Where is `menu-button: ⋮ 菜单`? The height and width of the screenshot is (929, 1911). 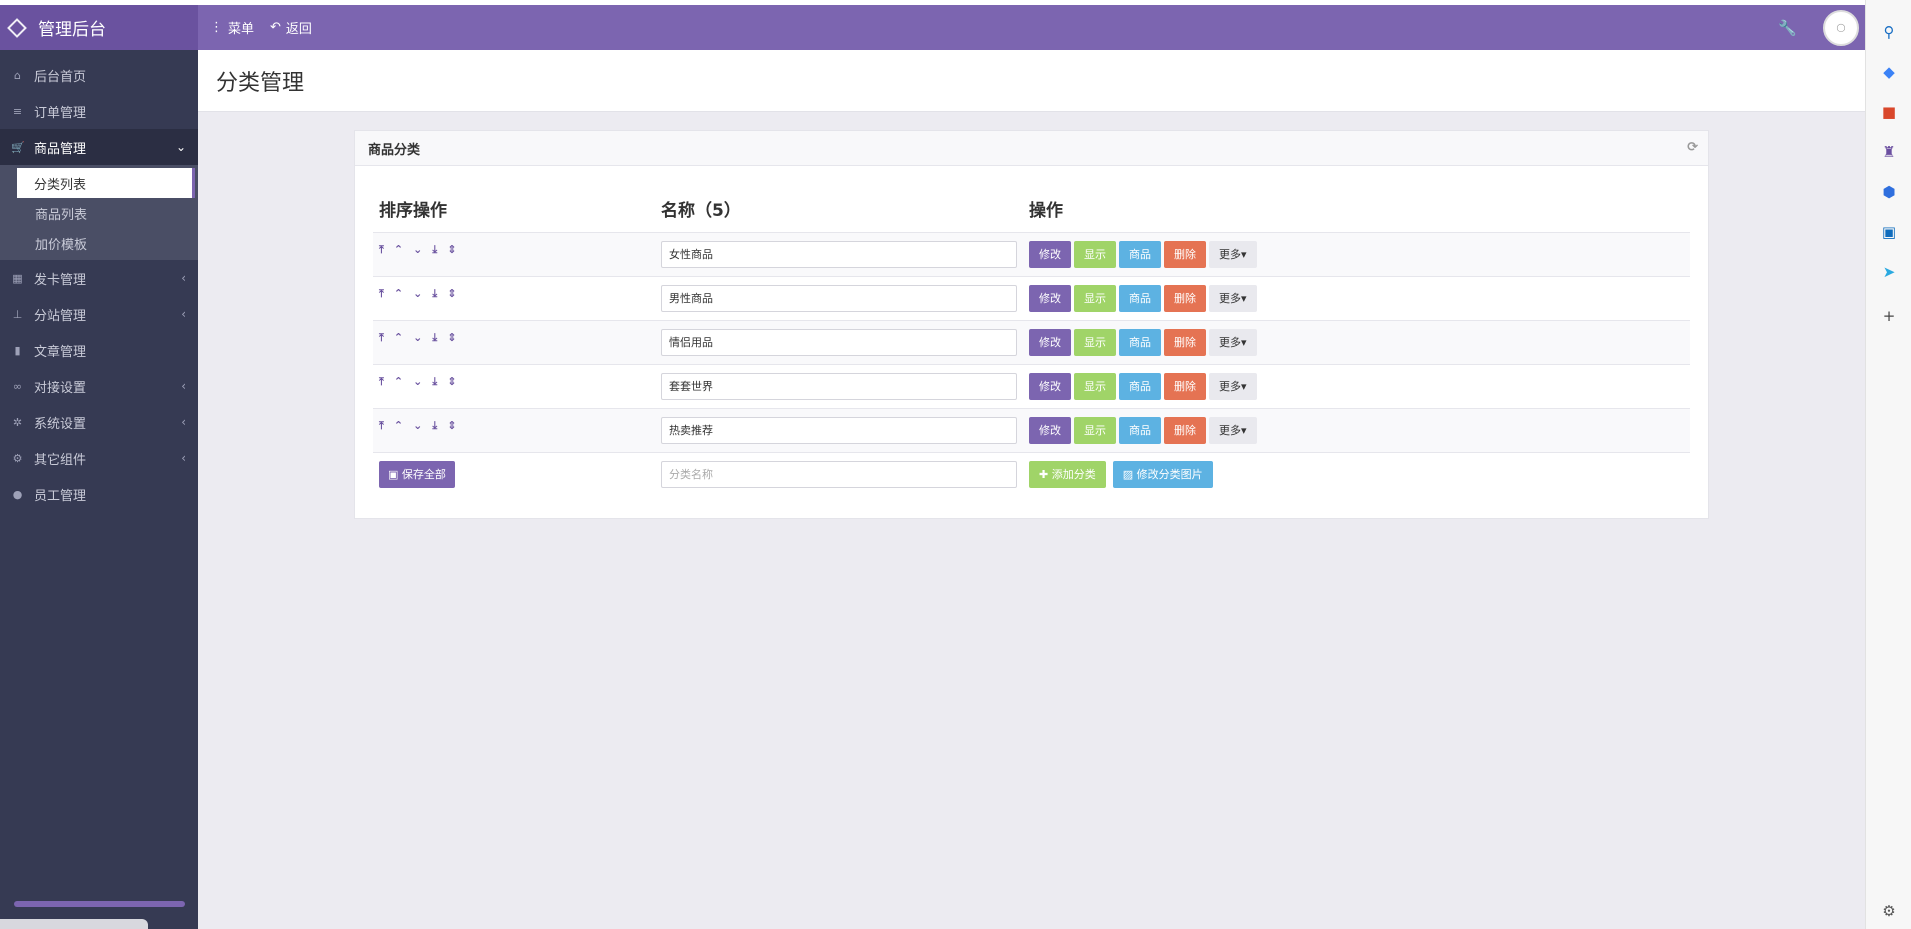 menu-button: ⋮ 菜单 is located at coordinates (232, 27).